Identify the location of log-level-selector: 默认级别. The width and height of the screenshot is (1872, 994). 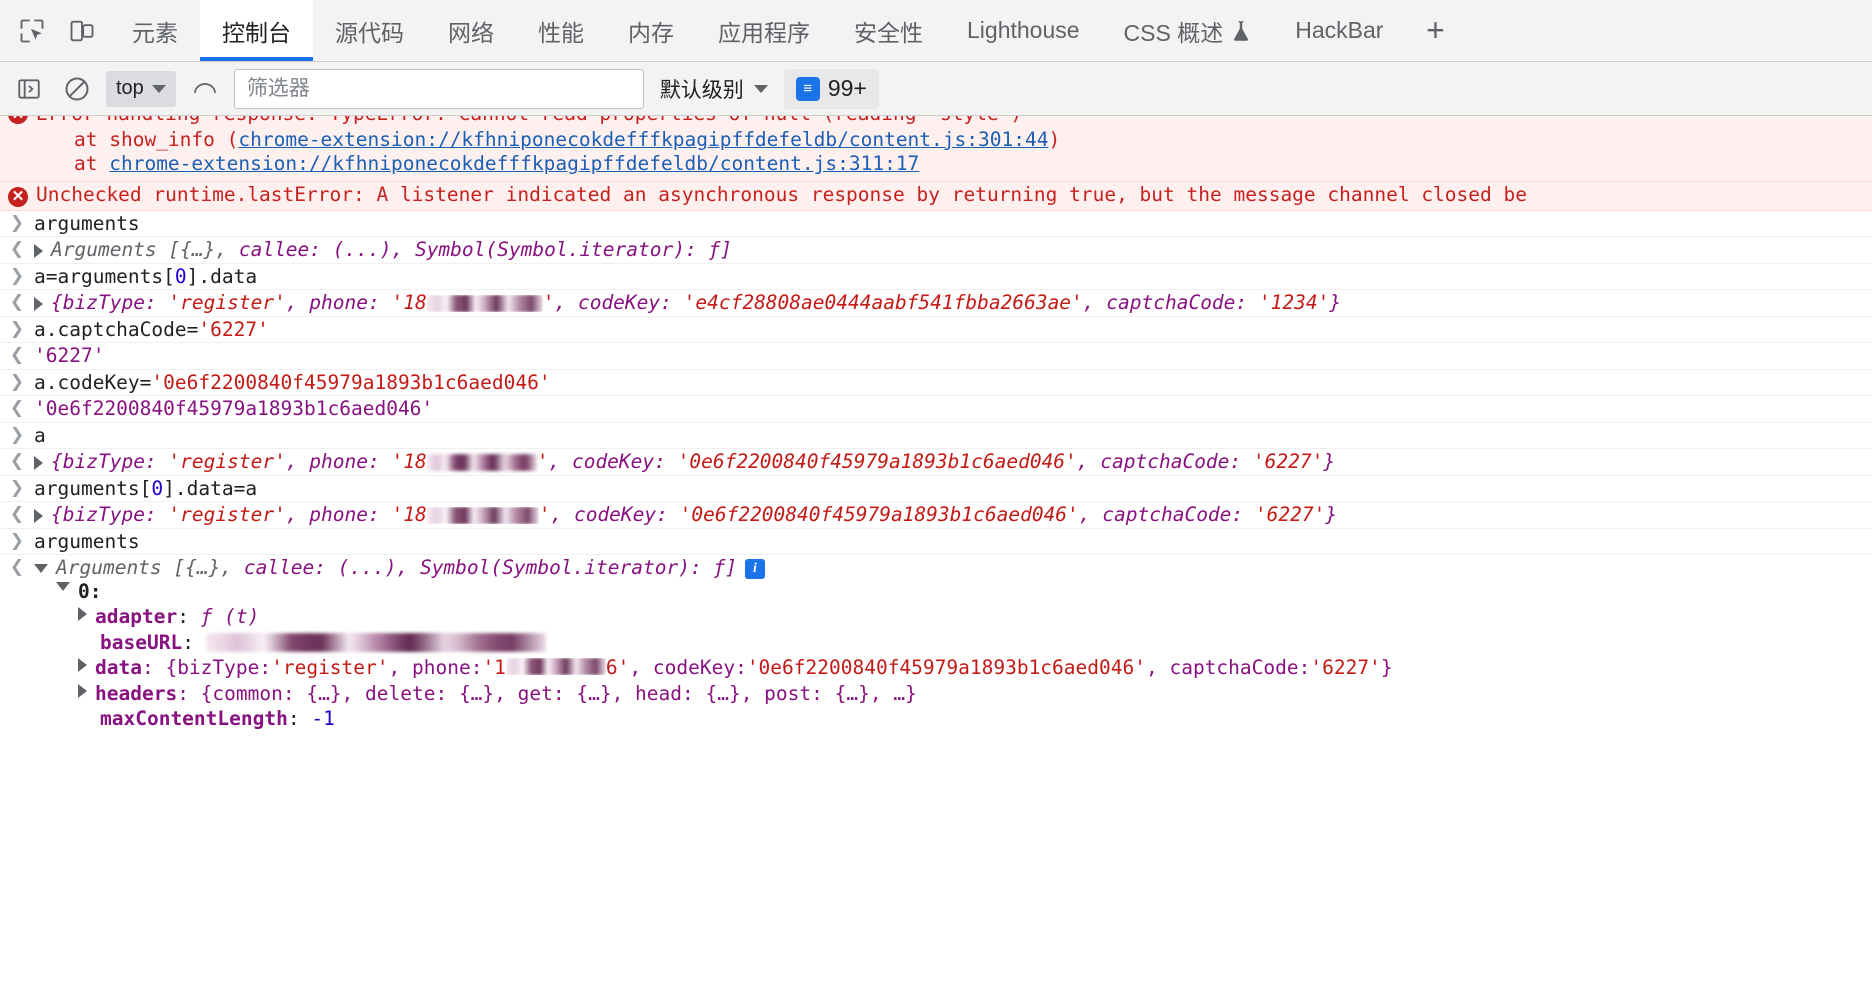
(714, 89).